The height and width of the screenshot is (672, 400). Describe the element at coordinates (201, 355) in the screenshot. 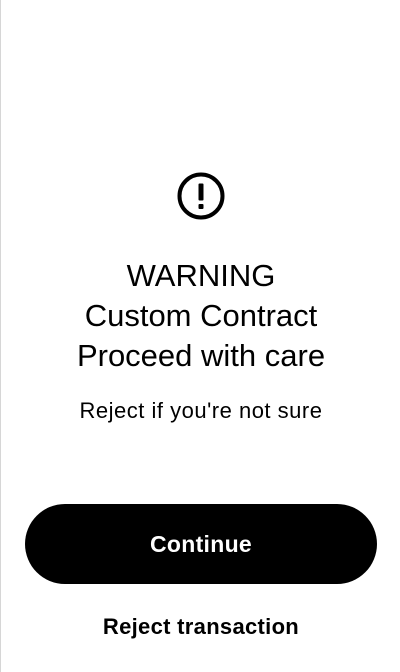

I see `caution-title-line: Proceed with care` at that location.